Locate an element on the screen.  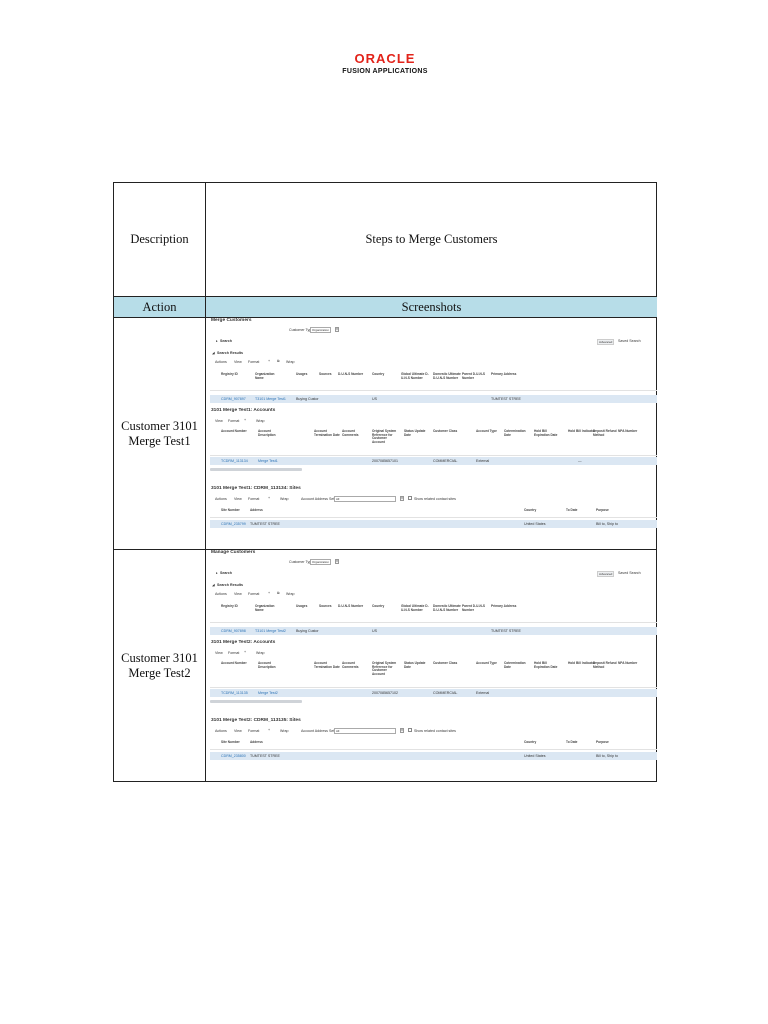
action-header-cell: Action is located at coordinates (160, 307).